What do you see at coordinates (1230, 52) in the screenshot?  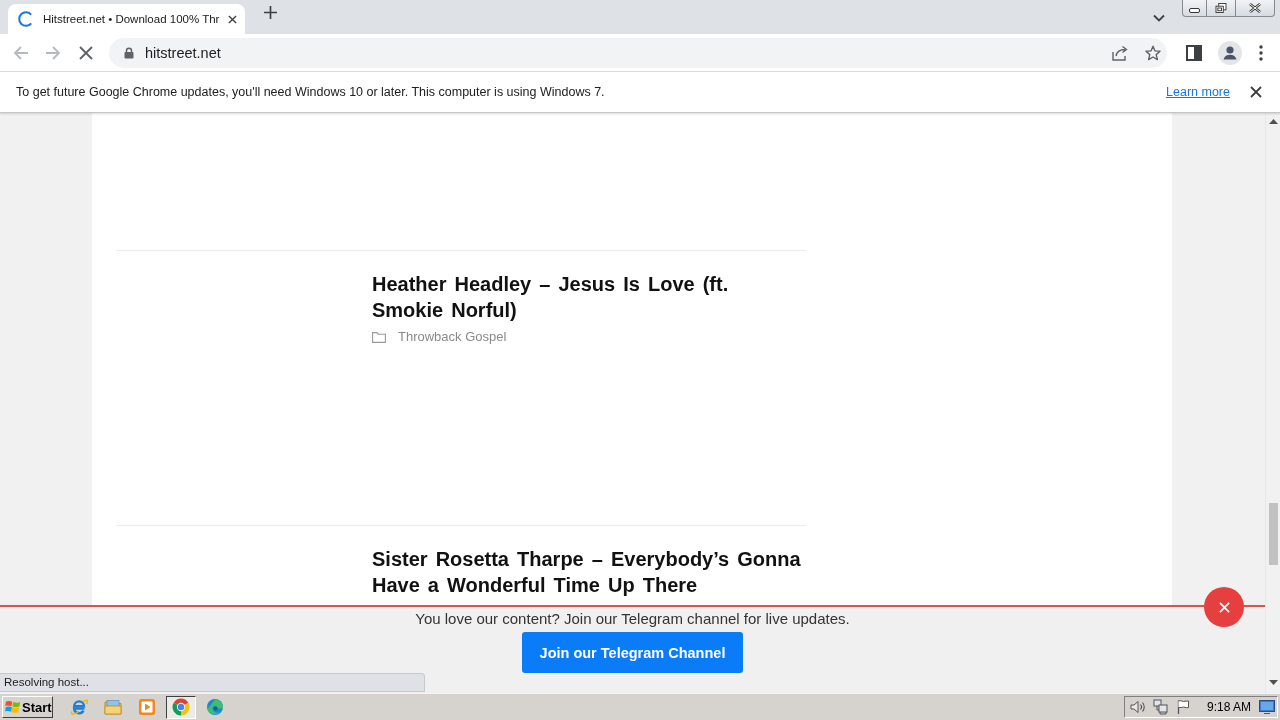 I see `profile-avatar-icon` at bounding box center [1230, 52].